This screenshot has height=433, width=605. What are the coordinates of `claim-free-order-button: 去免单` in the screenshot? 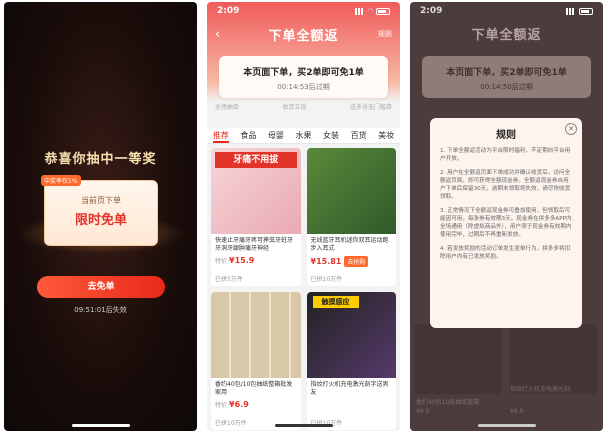 It's located at (101, 287).